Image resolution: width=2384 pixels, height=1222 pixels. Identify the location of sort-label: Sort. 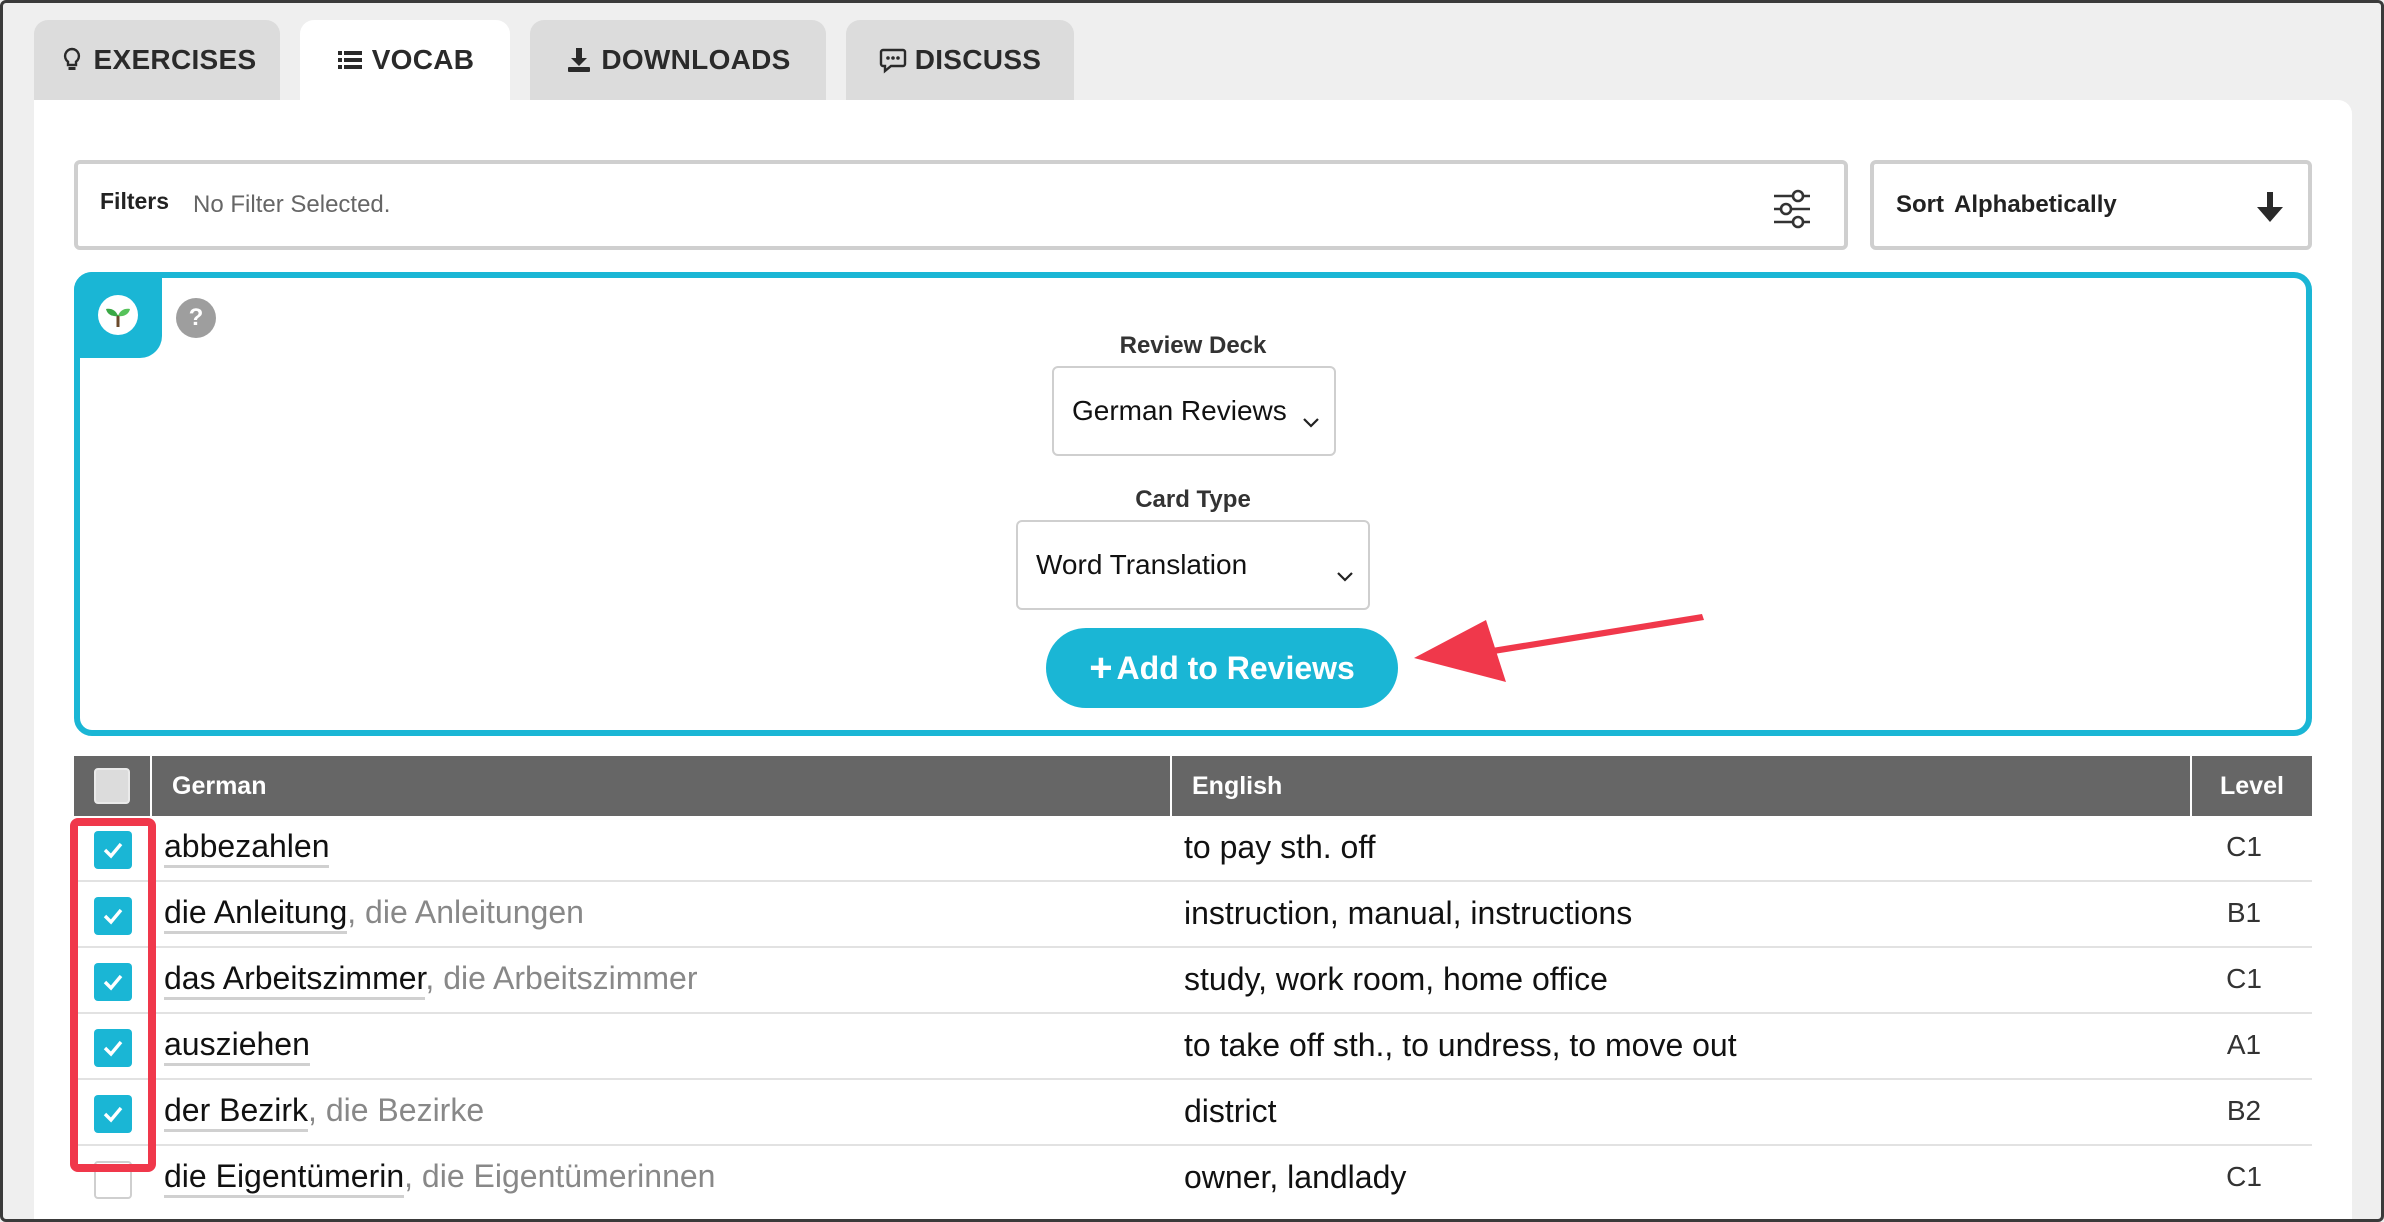
(1920, 204).